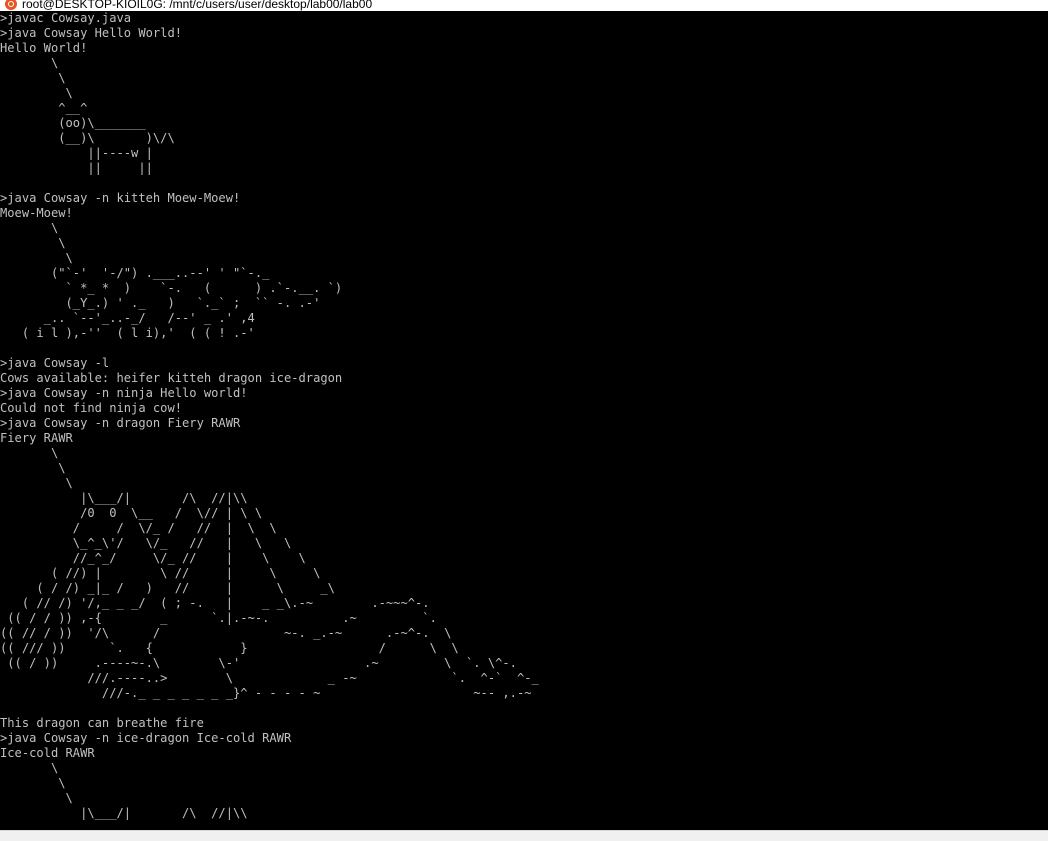  I want to click on terminal-line: >java Cowsay Hello World!, so click(91, 33).